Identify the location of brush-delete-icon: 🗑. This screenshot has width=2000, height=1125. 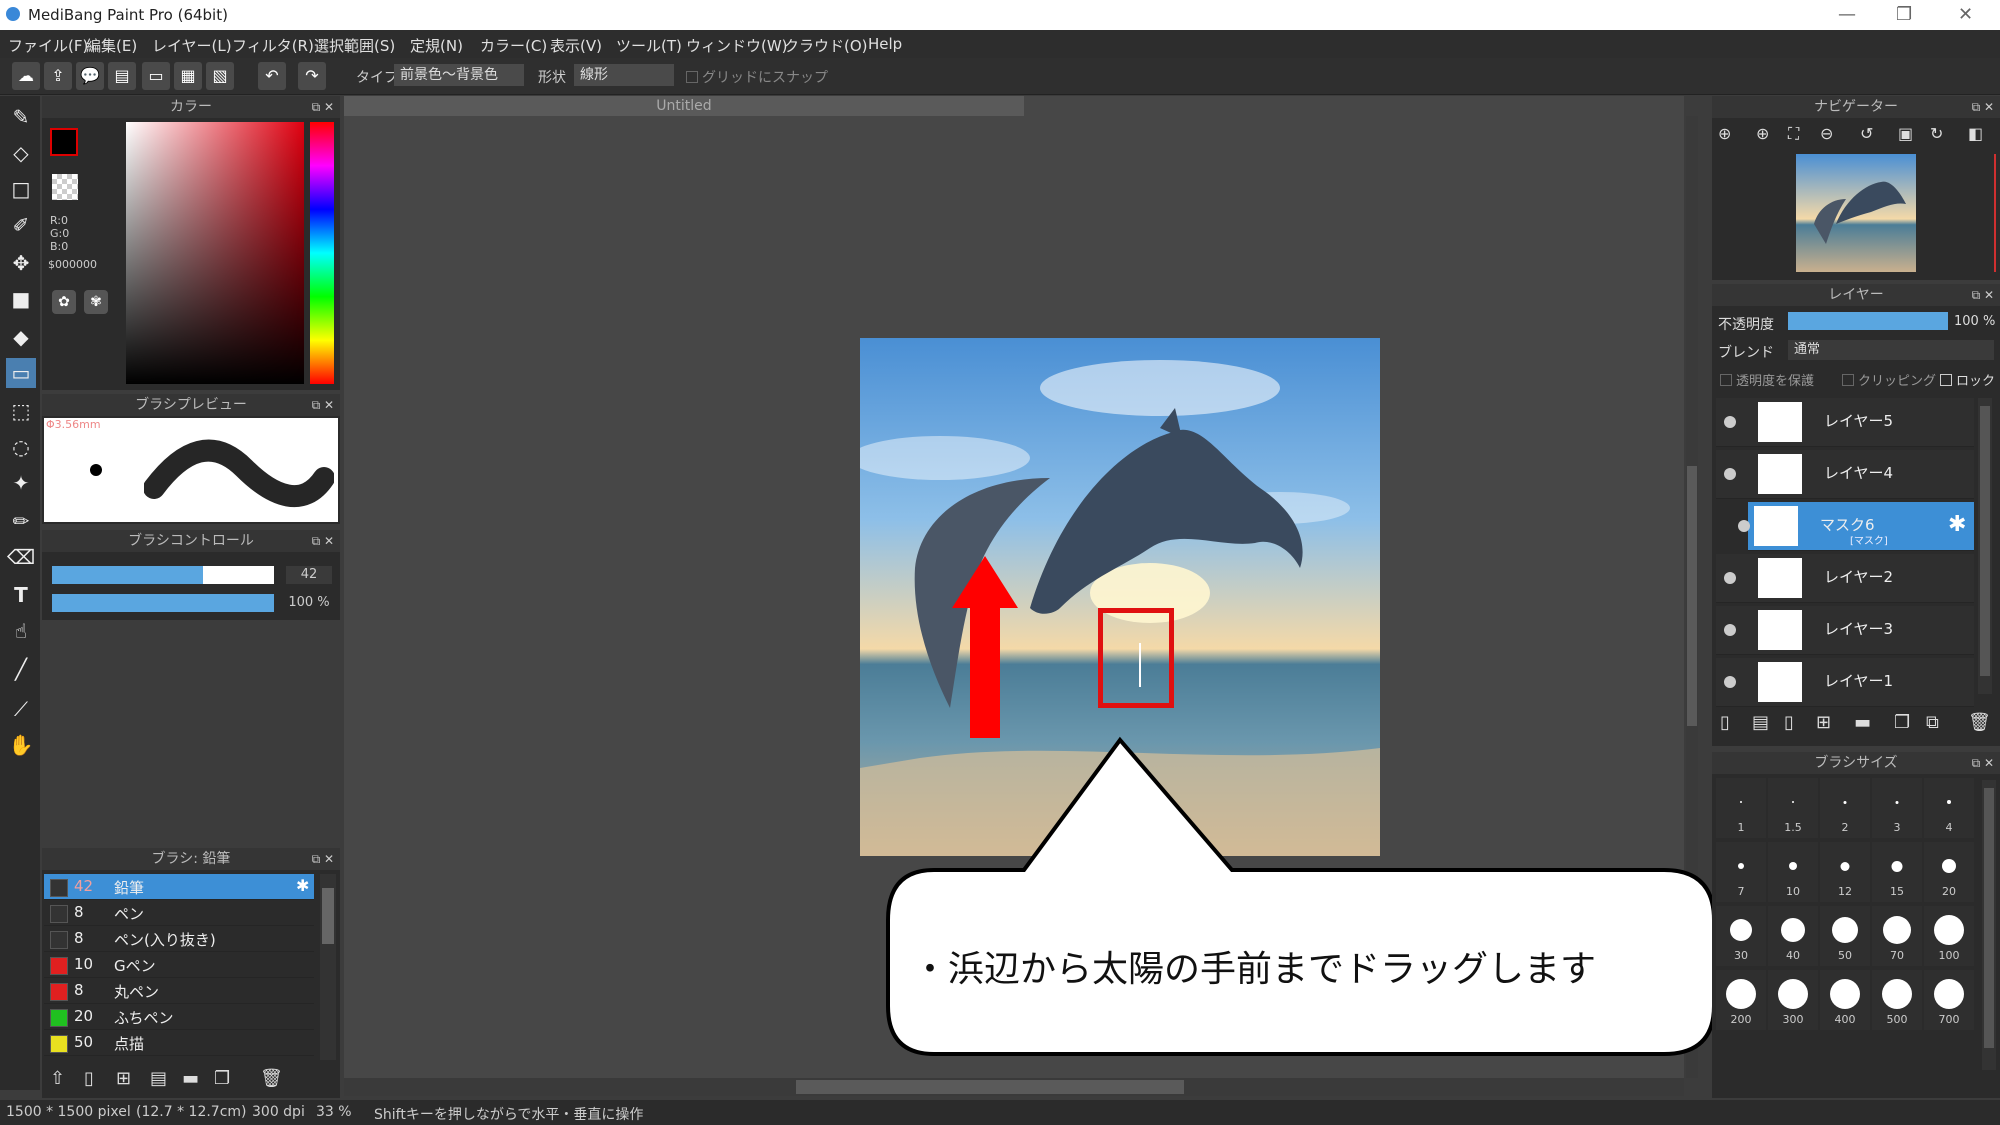
(271, 1078).